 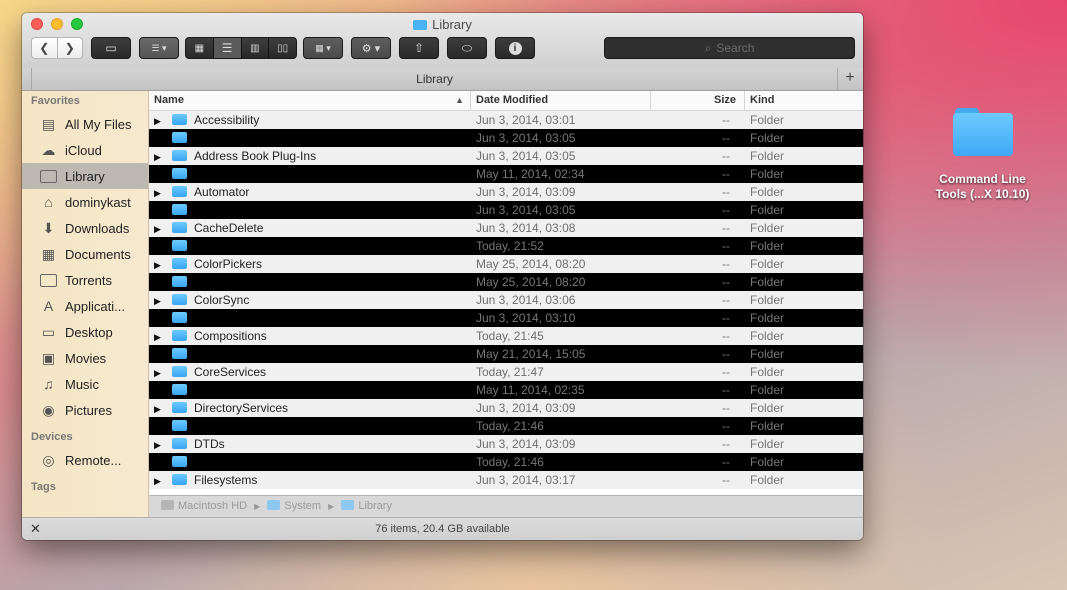 I want to click on tab-library: Library, so click(x=434, y=79).